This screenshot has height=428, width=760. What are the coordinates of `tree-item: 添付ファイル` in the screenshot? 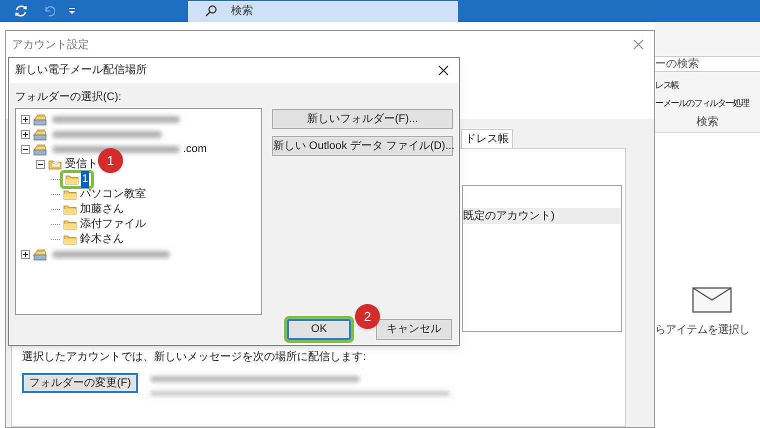 It's located at (113, 224).